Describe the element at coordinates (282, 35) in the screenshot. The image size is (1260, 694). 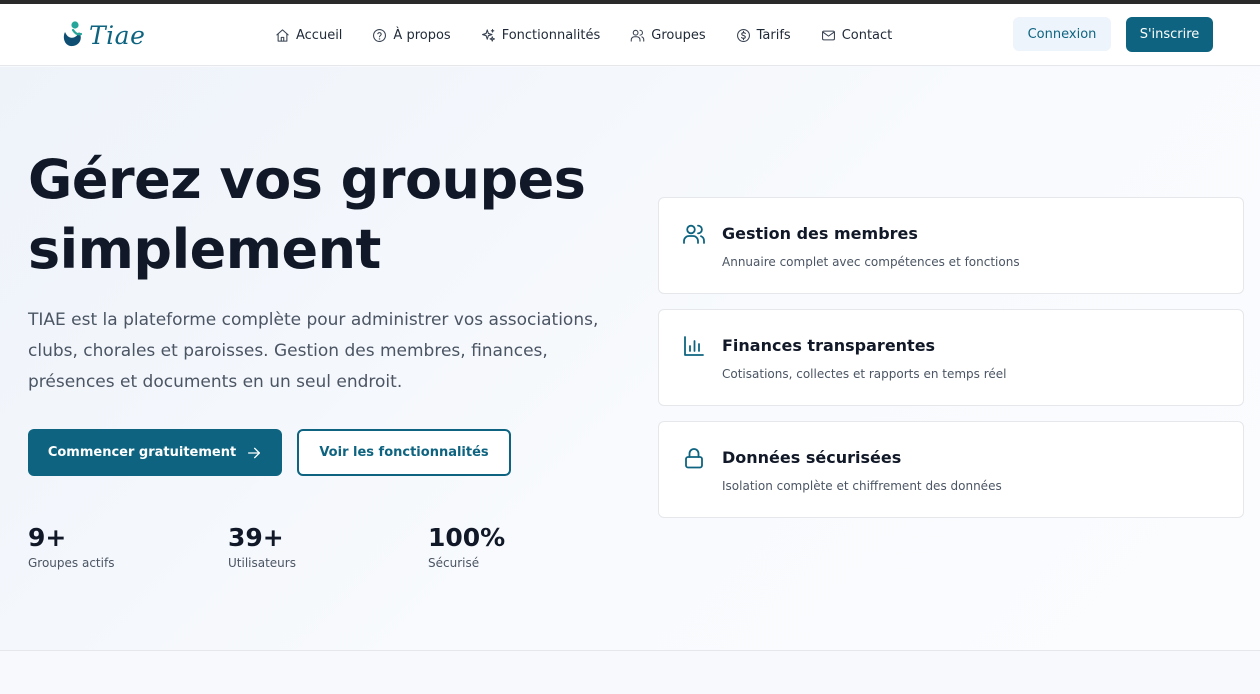
I see `home-icon` at that location.